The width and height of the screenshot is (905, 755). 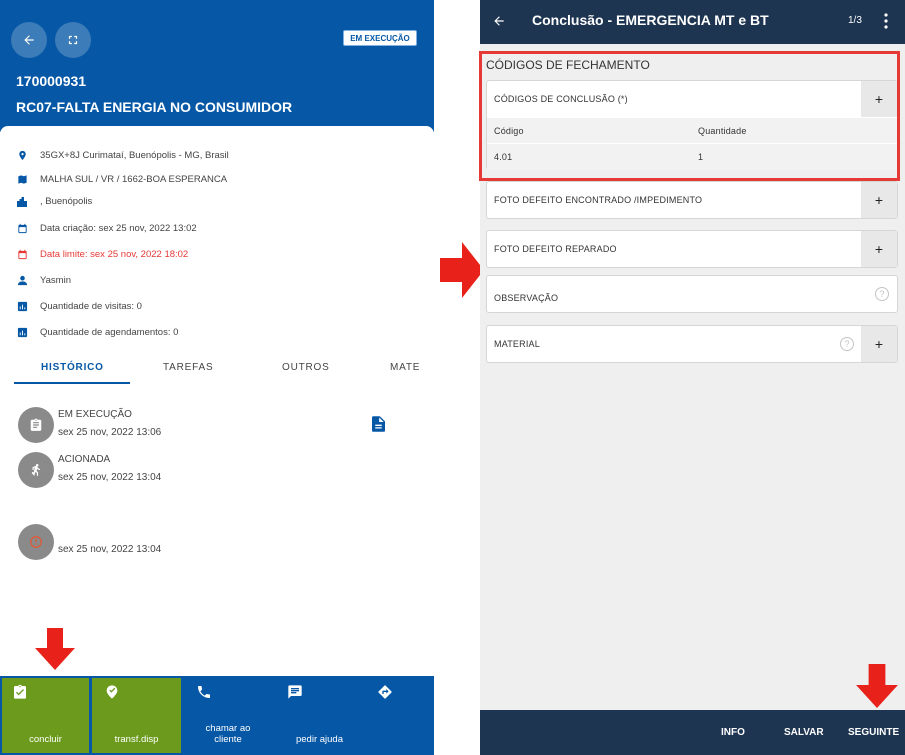 What do you see at coordinates (319, 693) in the screenshot?
I see `chat-icon` at bounding box center [319, 693].